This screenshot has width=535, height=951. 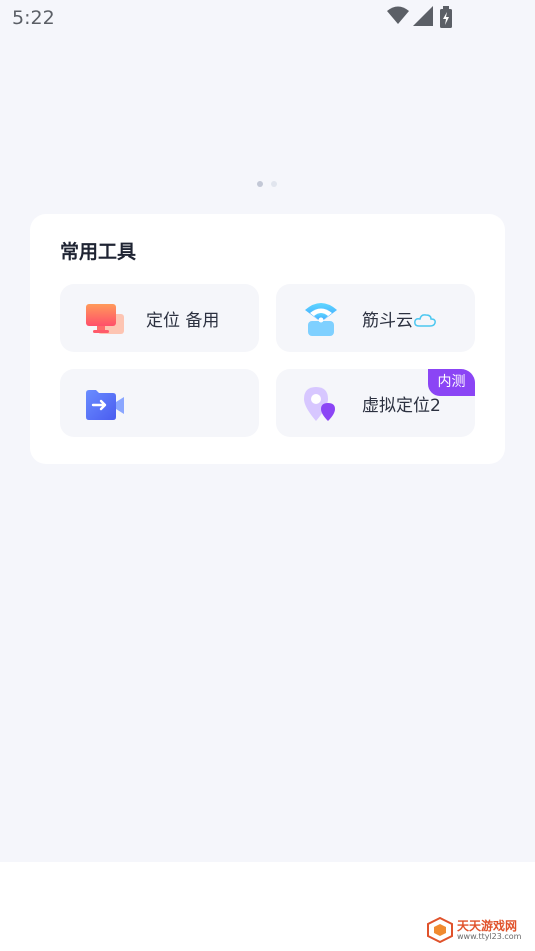 I want to click on cloud-icon, so click(x=425, y=321).